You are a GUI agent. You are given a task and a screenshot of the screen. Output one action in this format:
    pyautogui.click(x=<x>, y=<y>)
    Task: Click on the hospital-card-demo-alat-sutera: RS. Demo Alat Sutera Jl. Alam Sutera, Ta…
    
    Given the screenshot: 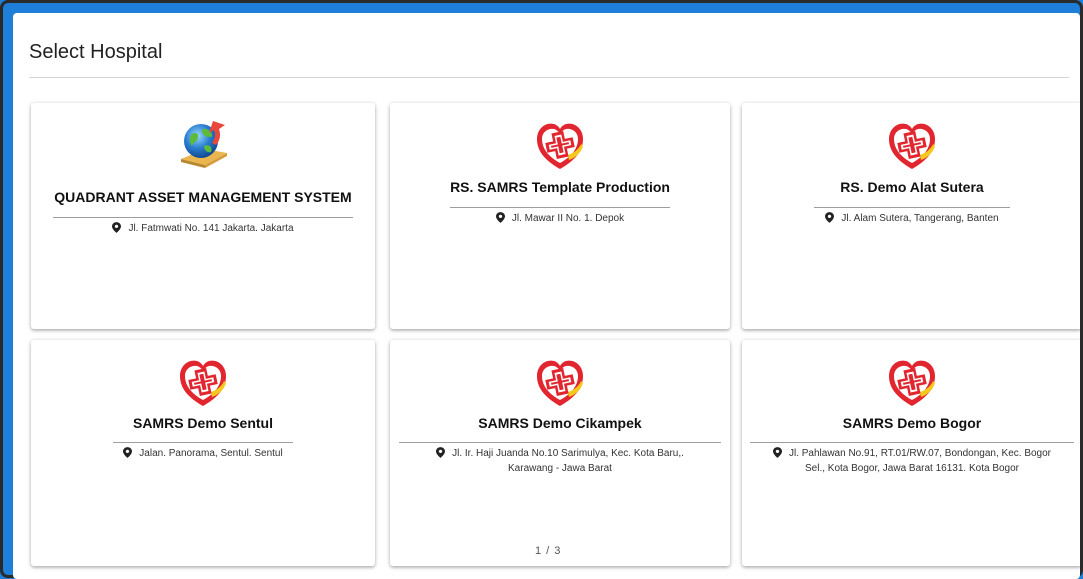 What is the action you would take?
    pyautogui.click(x=911, y=216)
    